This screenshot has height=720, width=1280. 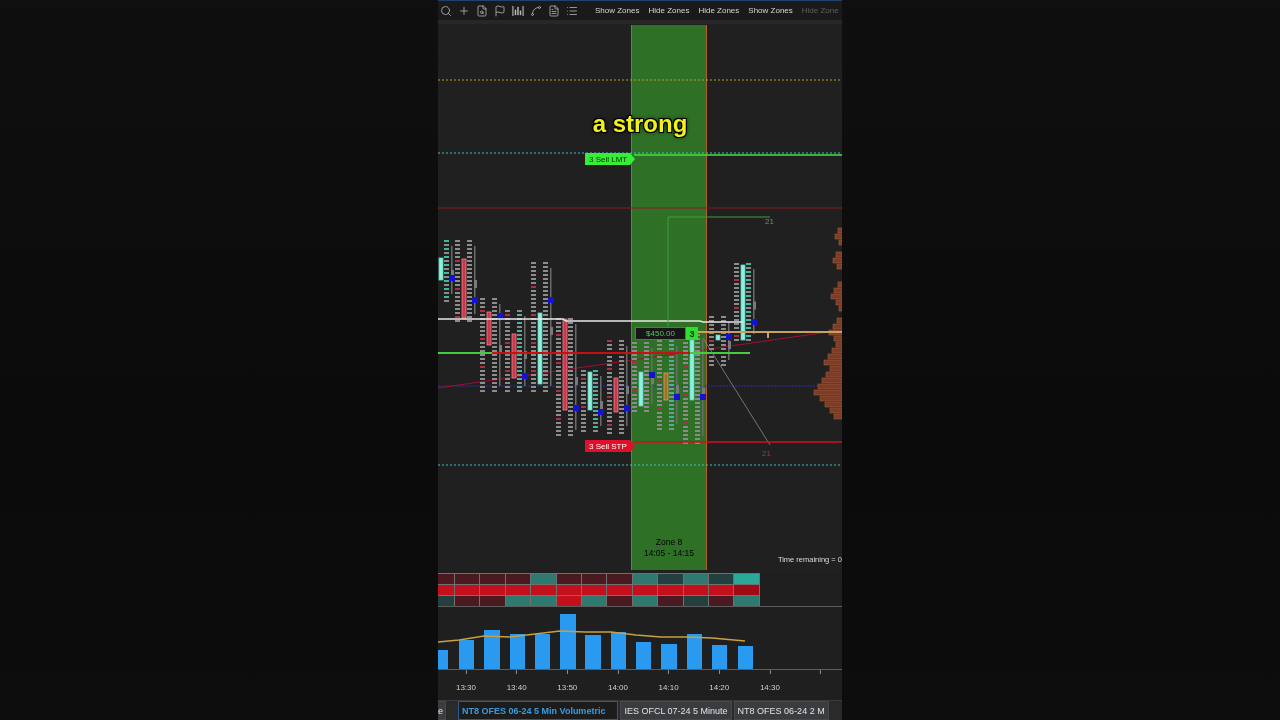 I want to click on axis-label: 13:40, so click(x=516, y=688).